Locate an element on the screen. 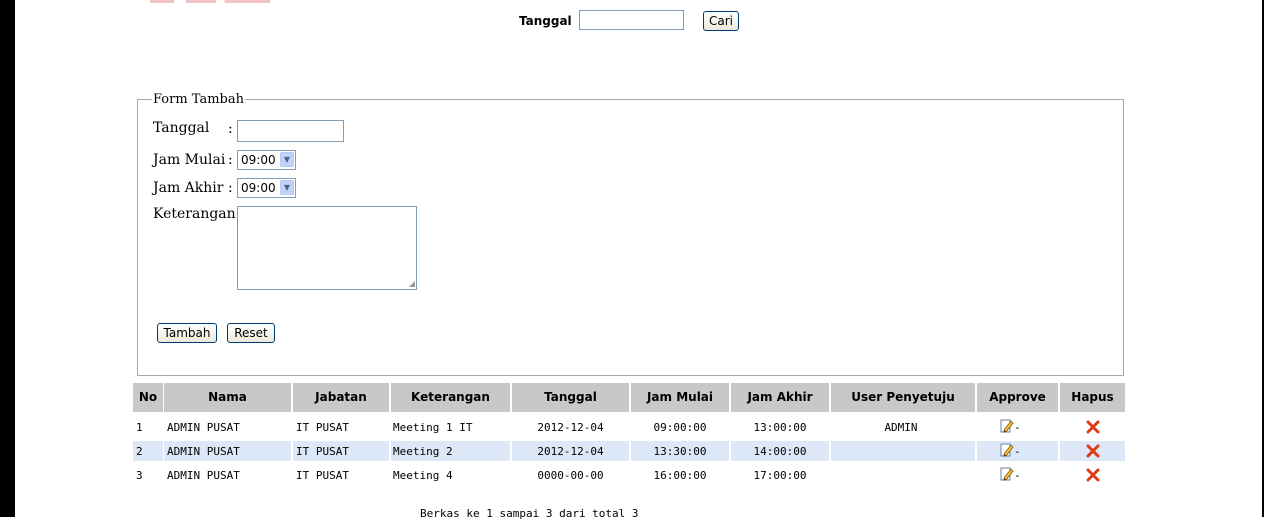 The image size is (1264, 520). jam-akhir-value: 09:00 is located at coordinates (258, 188).